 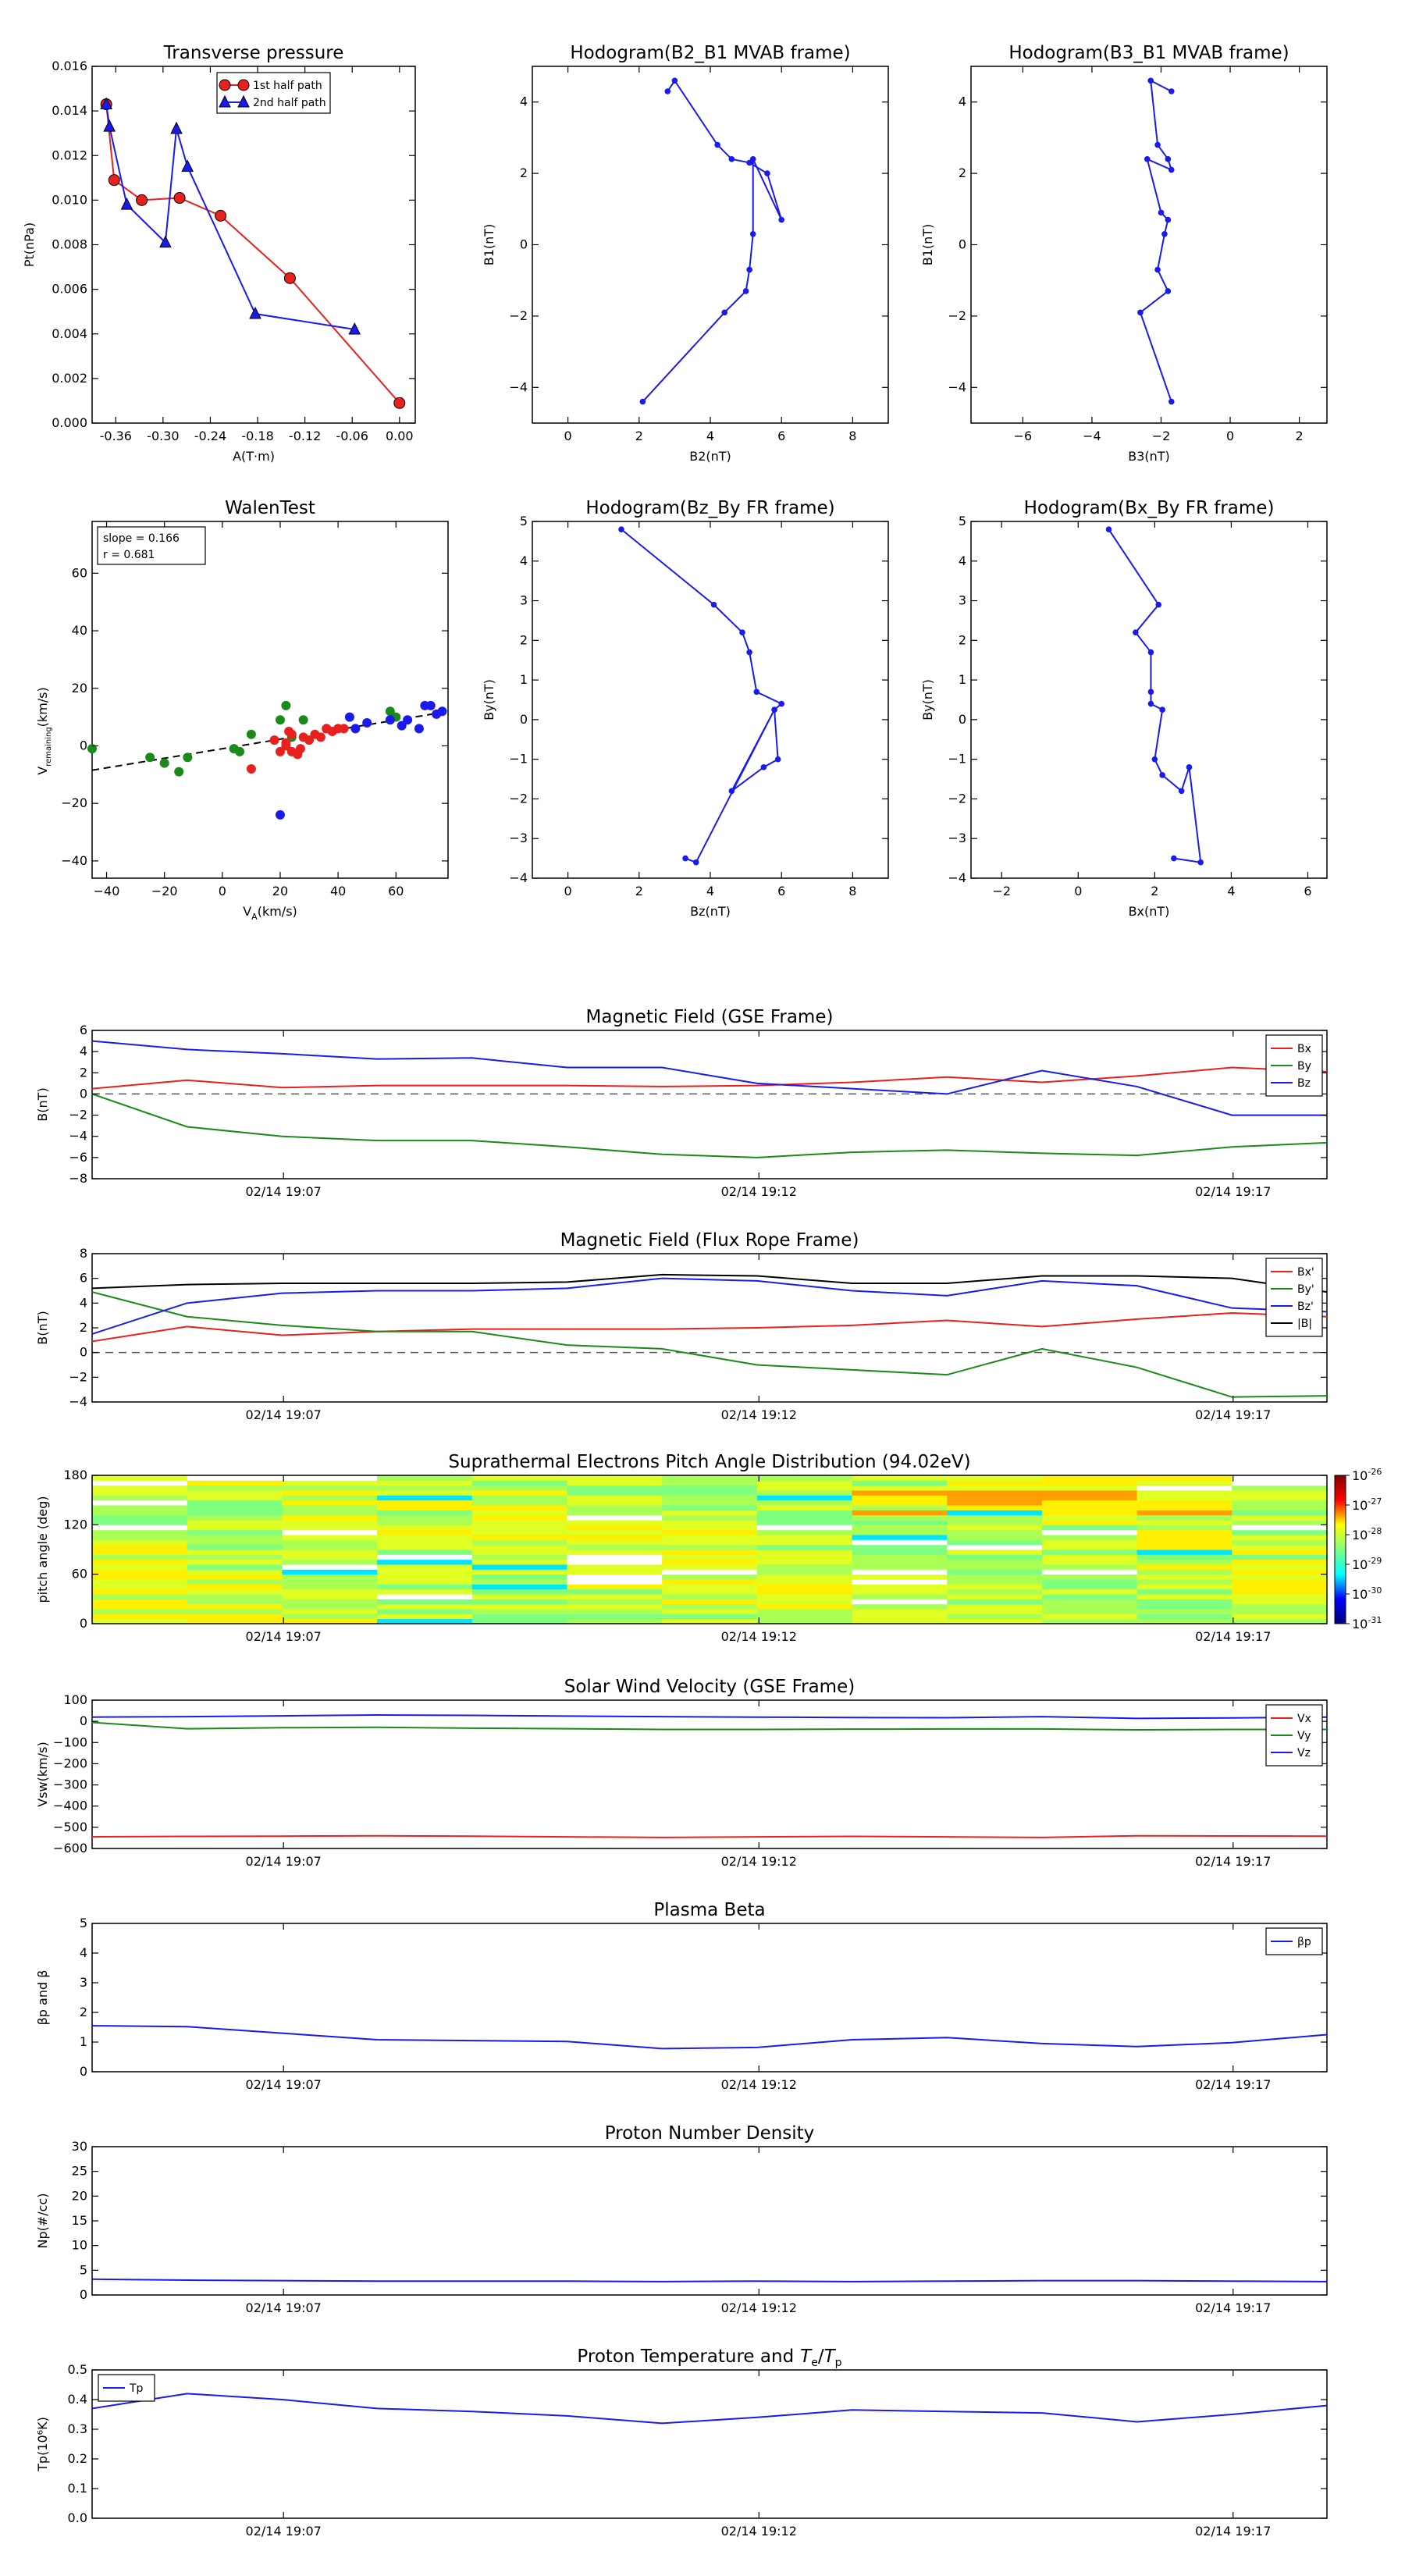 I want to click on x-tick-label: 0, so click(x=568, y=436).